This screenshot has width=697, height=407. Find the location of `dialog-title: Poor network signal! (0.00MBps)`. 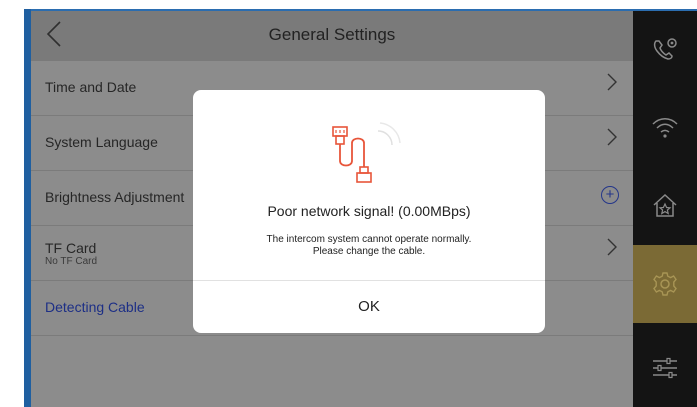

dialog-title: Poor network signal! (0.00MBps) is located at coordinates (369, 211).